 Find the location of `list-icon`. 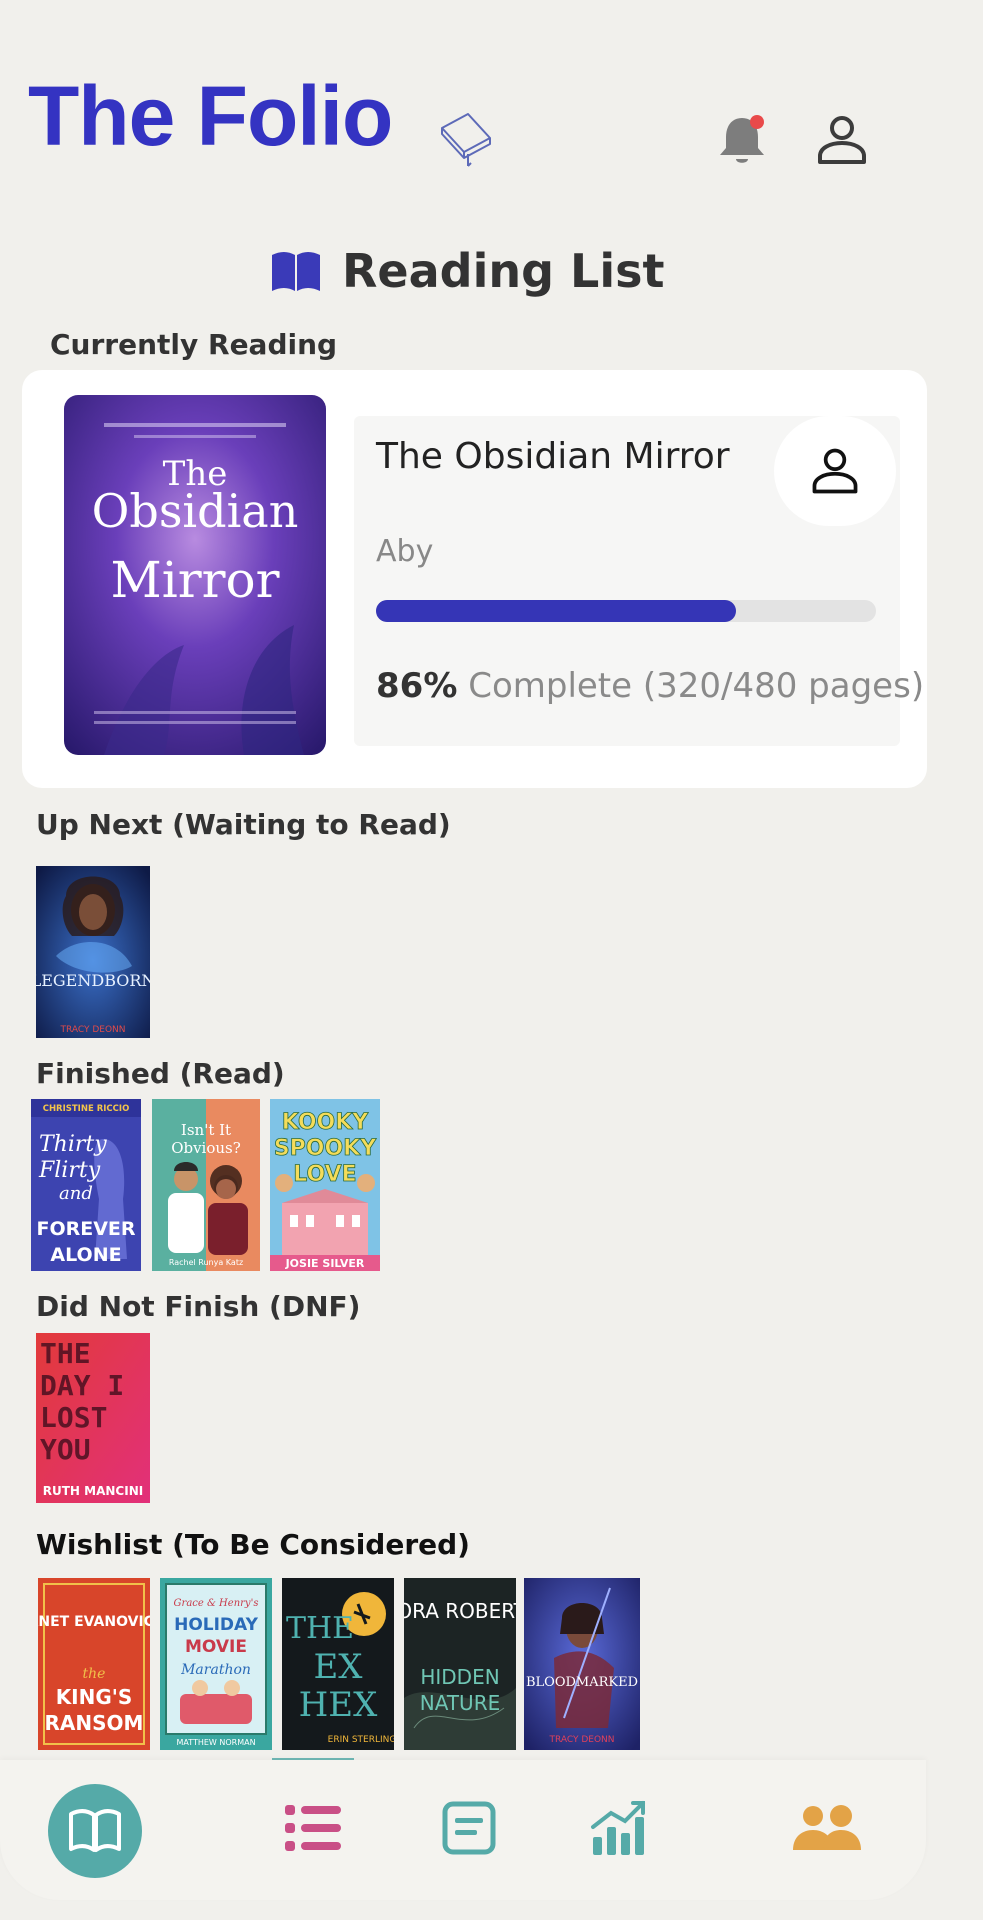

list-icon is located at coordinates (313, 1828).